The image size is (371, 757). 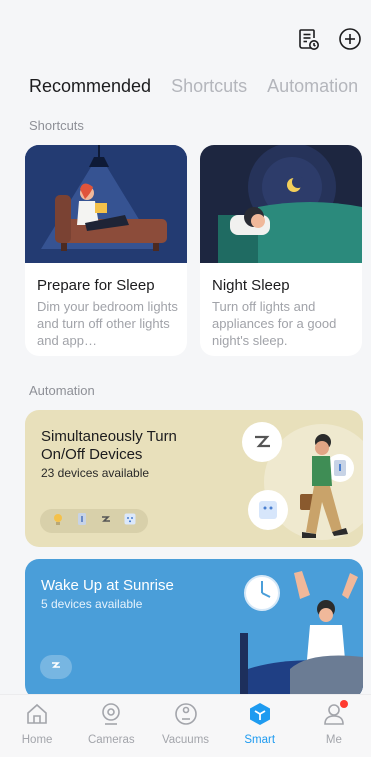 What do you see at coordinates (281, 204) in the screenshot?
I see `night-sleep-illustration` at bounding box center [281, 204].